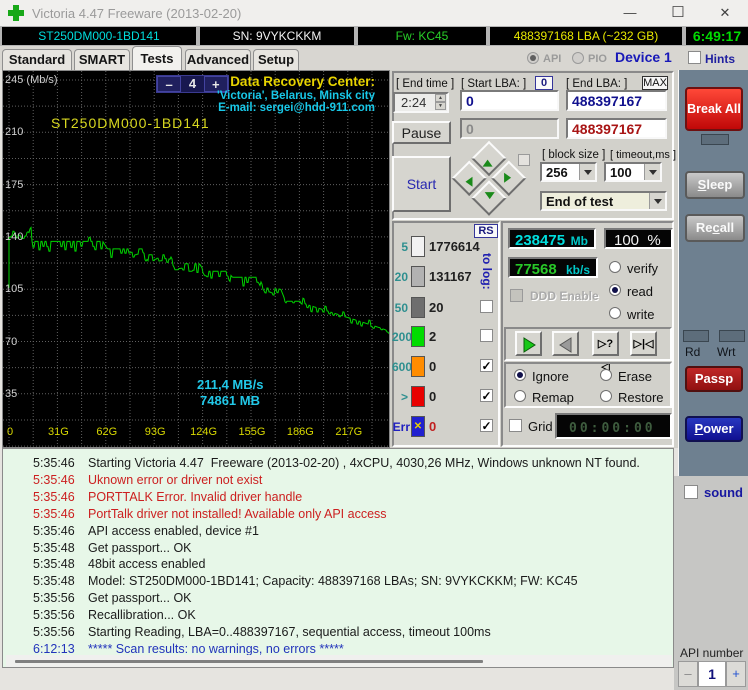 The width and height of the screenshot is (748, 690). What do you see at coordinates (486, 365) in the screenshot?
I see `bucket-log-checkbox-600: ✓` at bounding box center [486, 365].